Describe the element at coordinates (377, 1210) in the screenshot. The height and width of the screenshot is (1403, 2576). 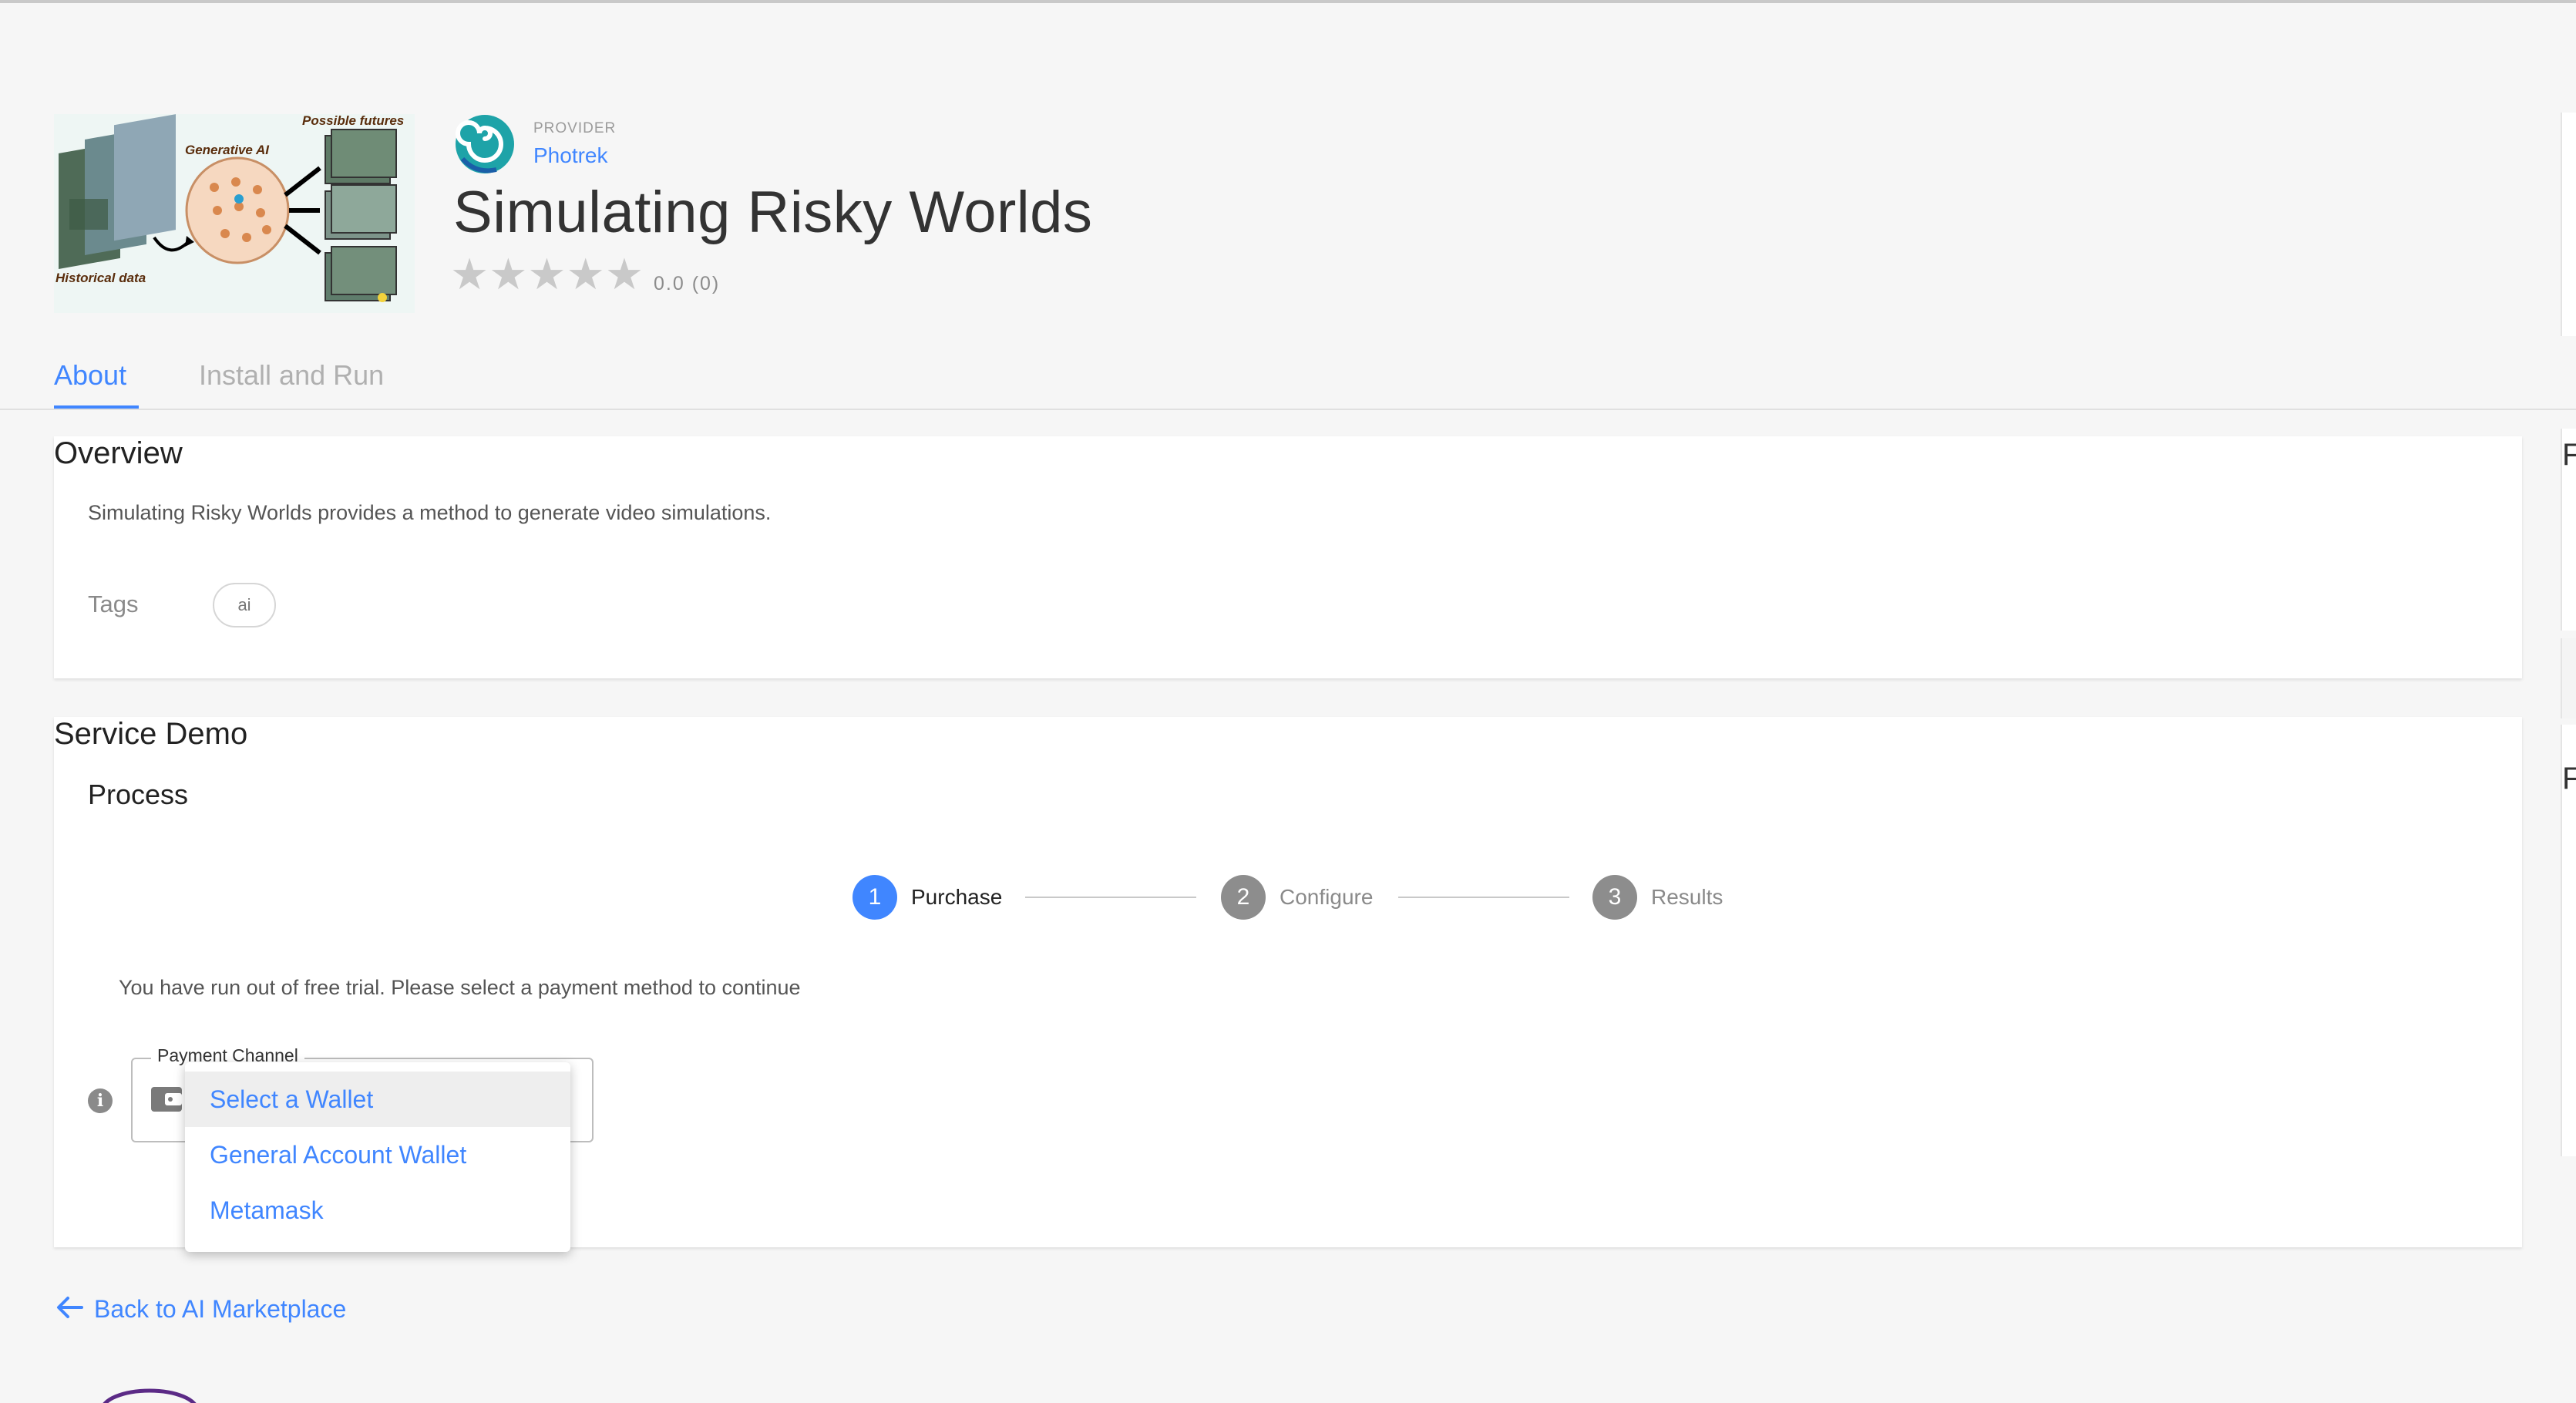
I see `wallet-option-metamask: Metamask` at that location.